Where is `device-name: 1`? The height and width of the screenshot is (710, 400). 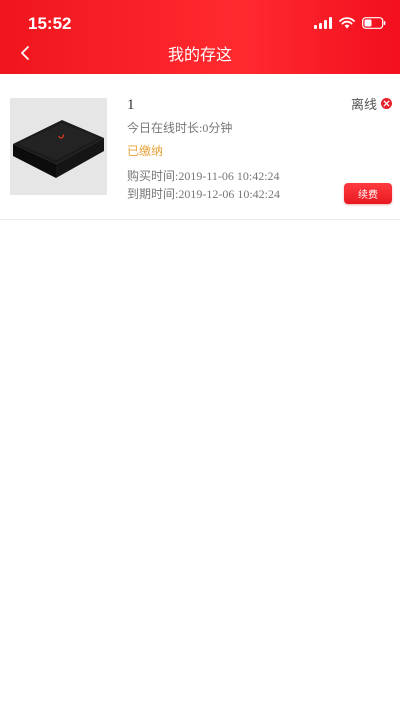 device-name: 1 is located at coordinates (131, 105).